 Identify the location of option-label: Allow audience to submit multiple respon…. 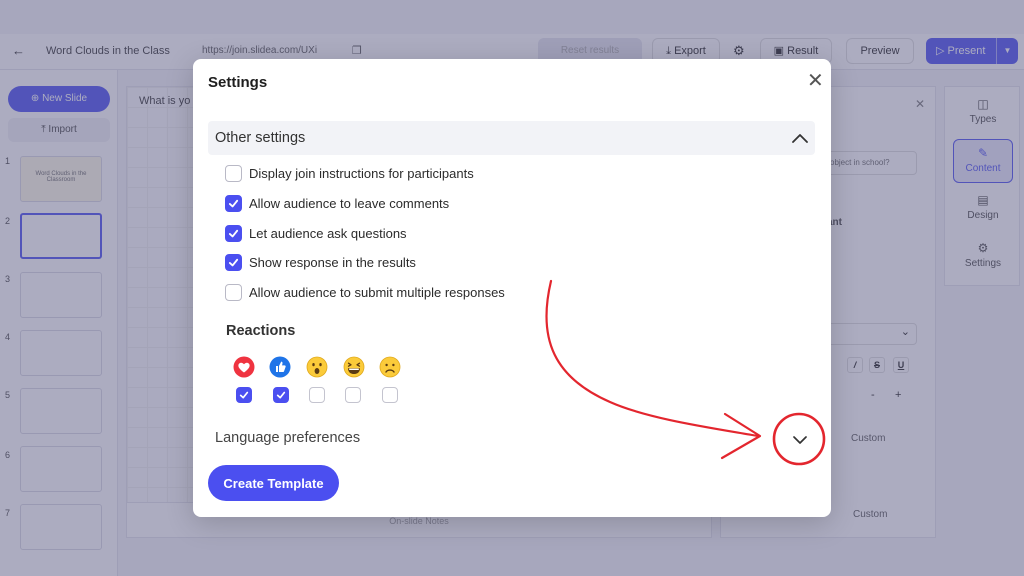
(377, 292).